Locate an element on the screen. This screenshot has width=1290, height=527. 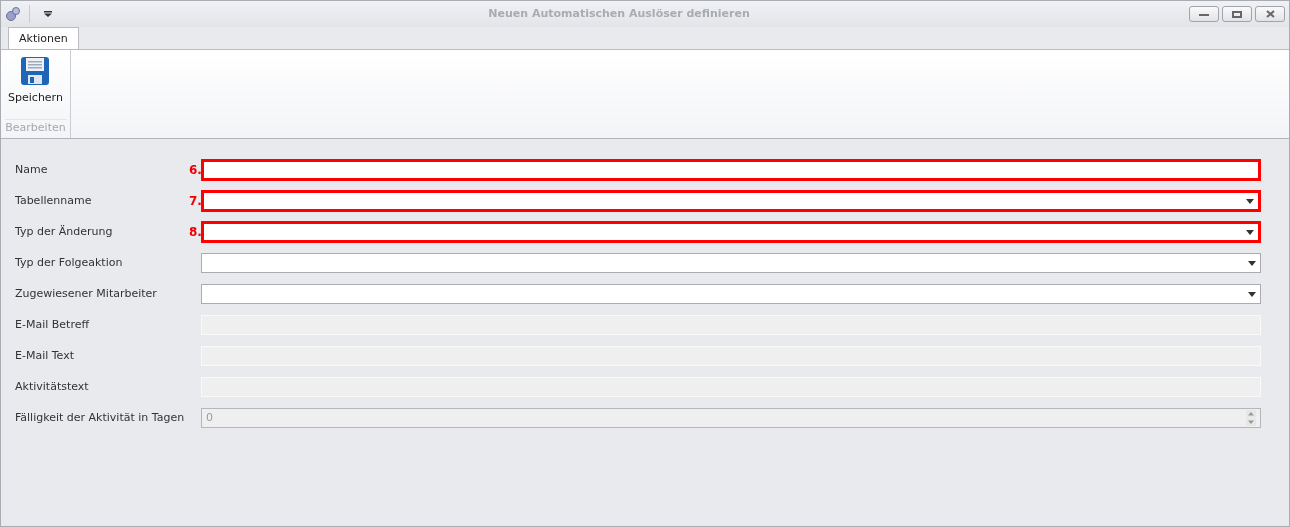
field-label: Name is located at coordinates (32, 169).